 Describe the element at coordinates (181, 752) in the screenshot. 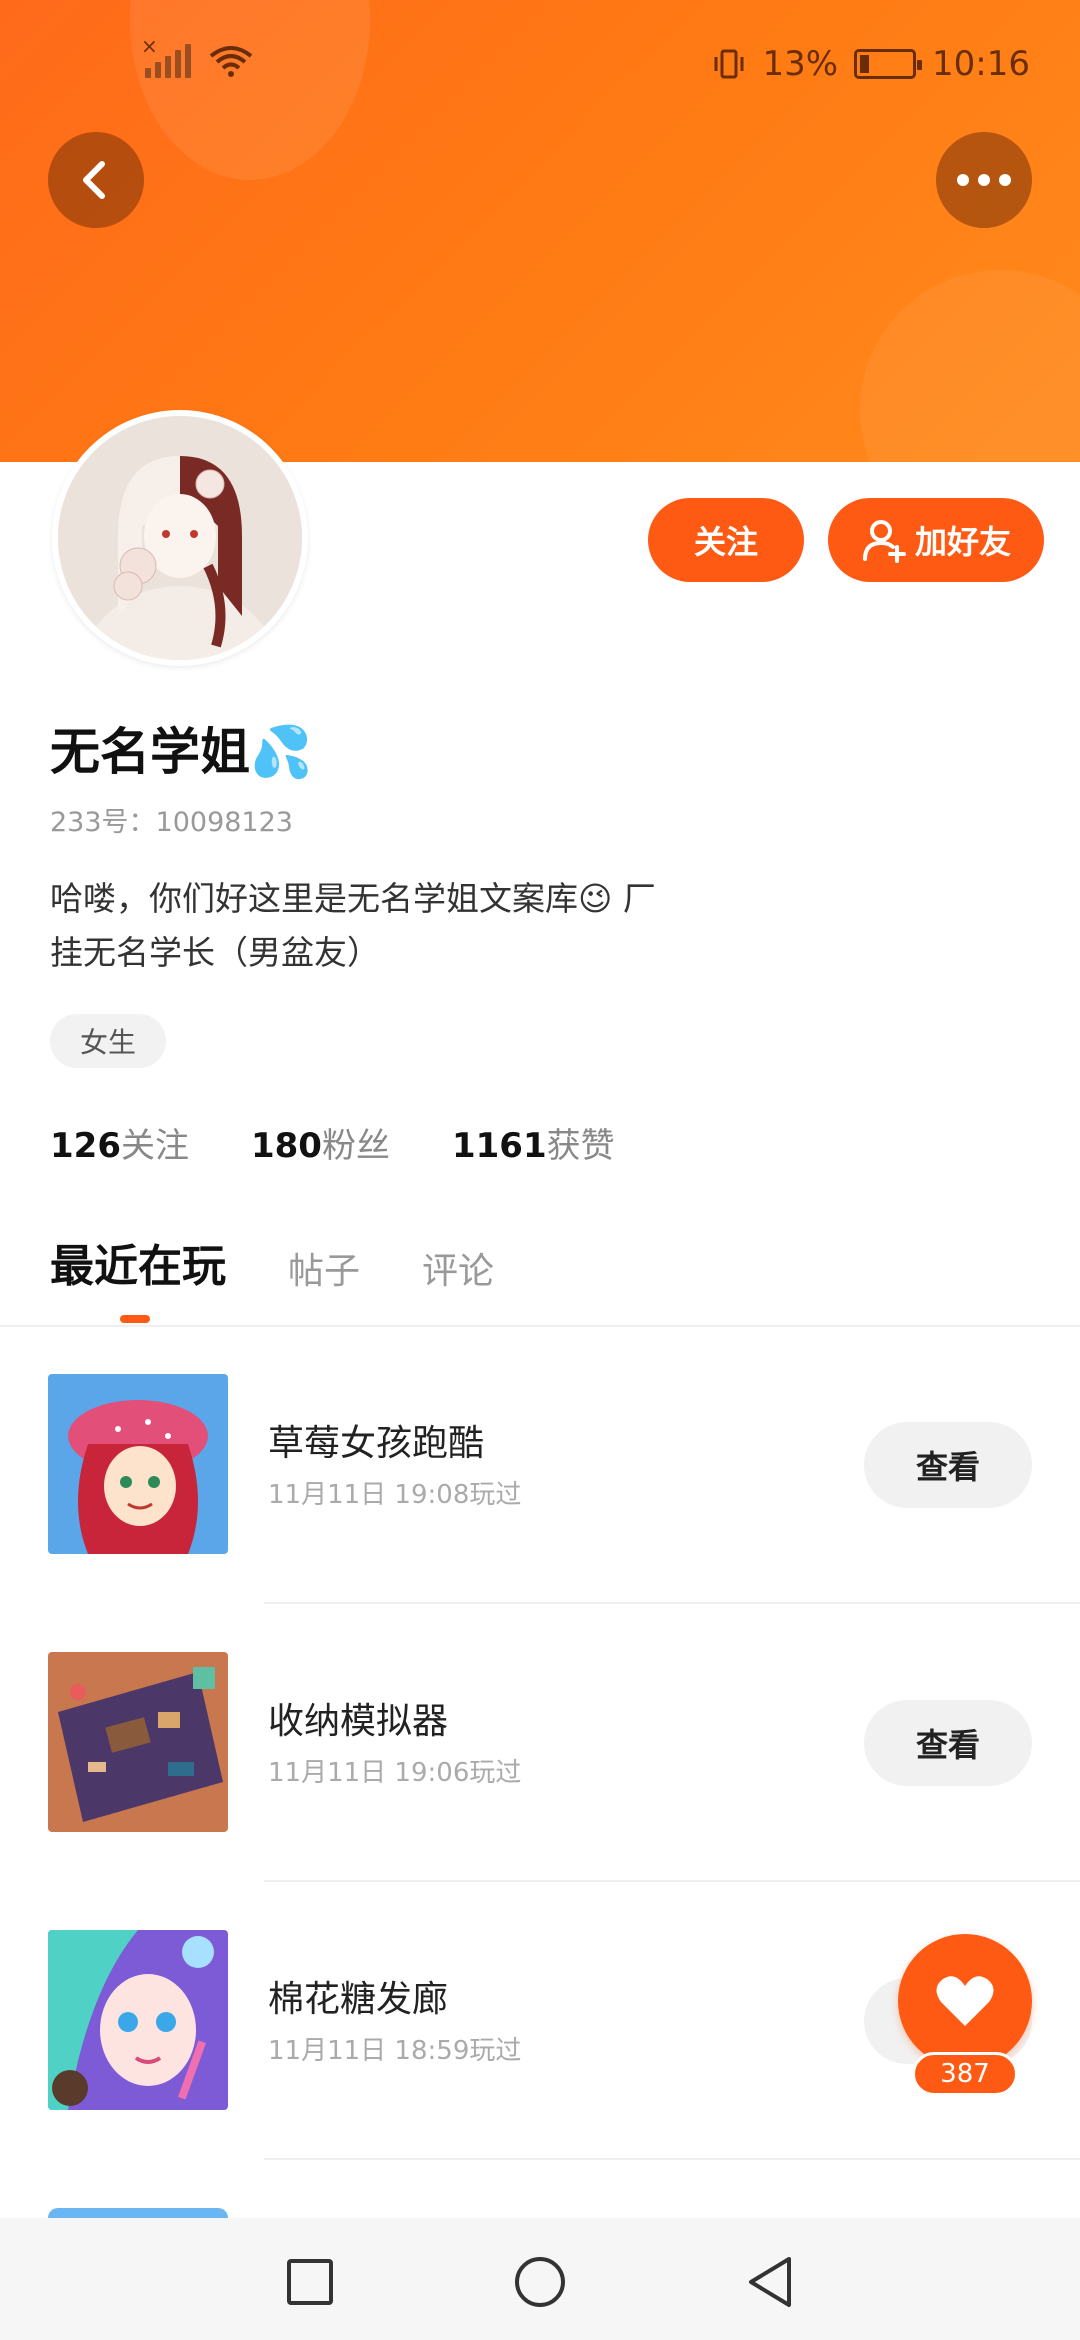

I see `profile-name: 无名学姐💦` at that location.